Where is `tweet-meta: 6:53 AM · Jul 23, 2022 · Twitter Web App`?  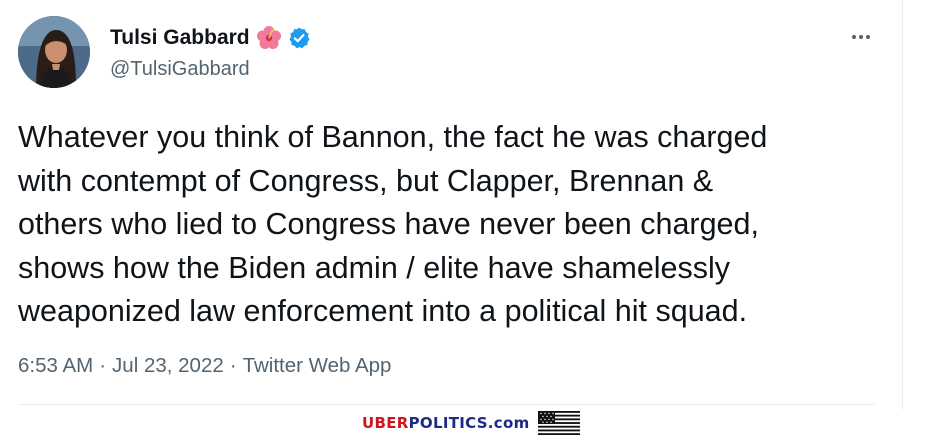
tweet-meta: 6:53 AM · Jul 23, 2022 · Twitter Web App is located at coordinates (204, 366).